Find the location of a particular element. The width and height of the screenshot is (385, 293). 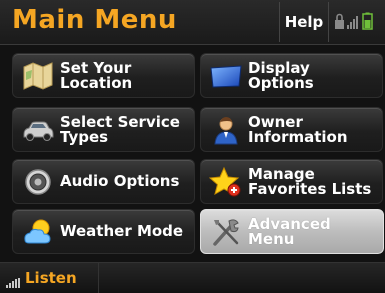

advanced-menu-button: Advanced Menu is located at coordinates (292, 231).